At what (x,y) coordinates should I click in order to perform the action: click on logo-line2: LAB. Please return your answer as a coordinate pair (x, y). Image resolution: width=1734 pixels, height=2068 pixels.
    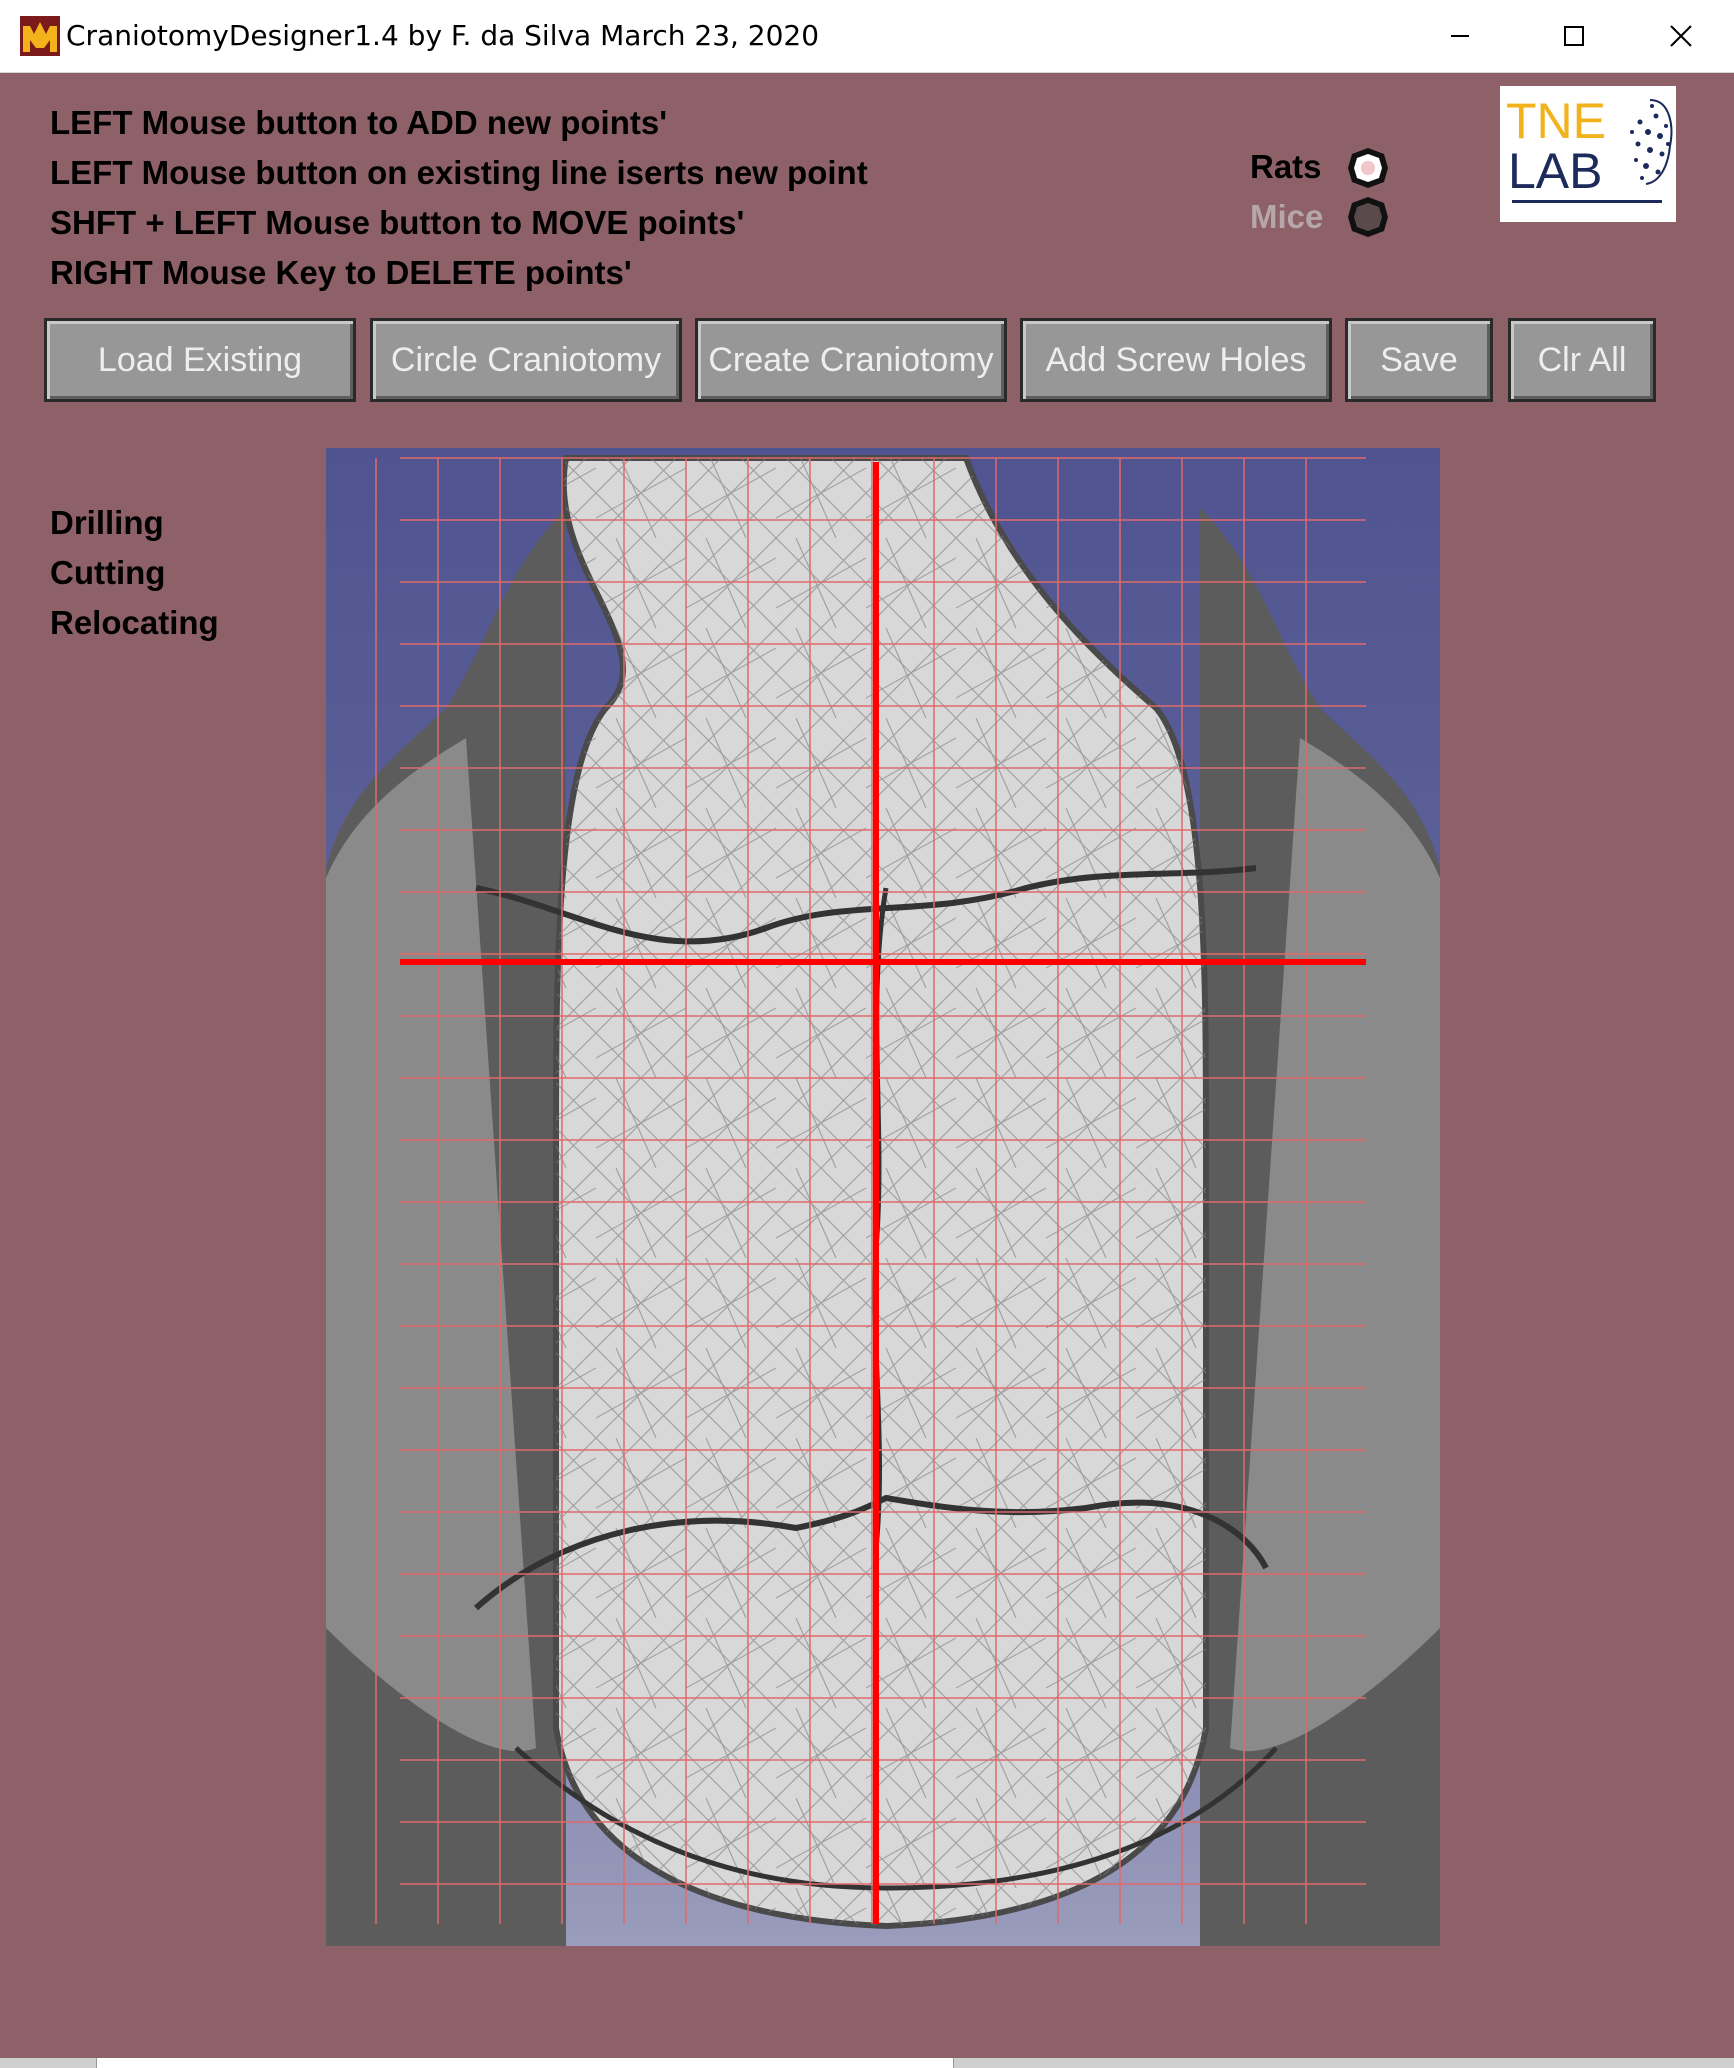
    Looking at the image, I should click on (1555, 171).